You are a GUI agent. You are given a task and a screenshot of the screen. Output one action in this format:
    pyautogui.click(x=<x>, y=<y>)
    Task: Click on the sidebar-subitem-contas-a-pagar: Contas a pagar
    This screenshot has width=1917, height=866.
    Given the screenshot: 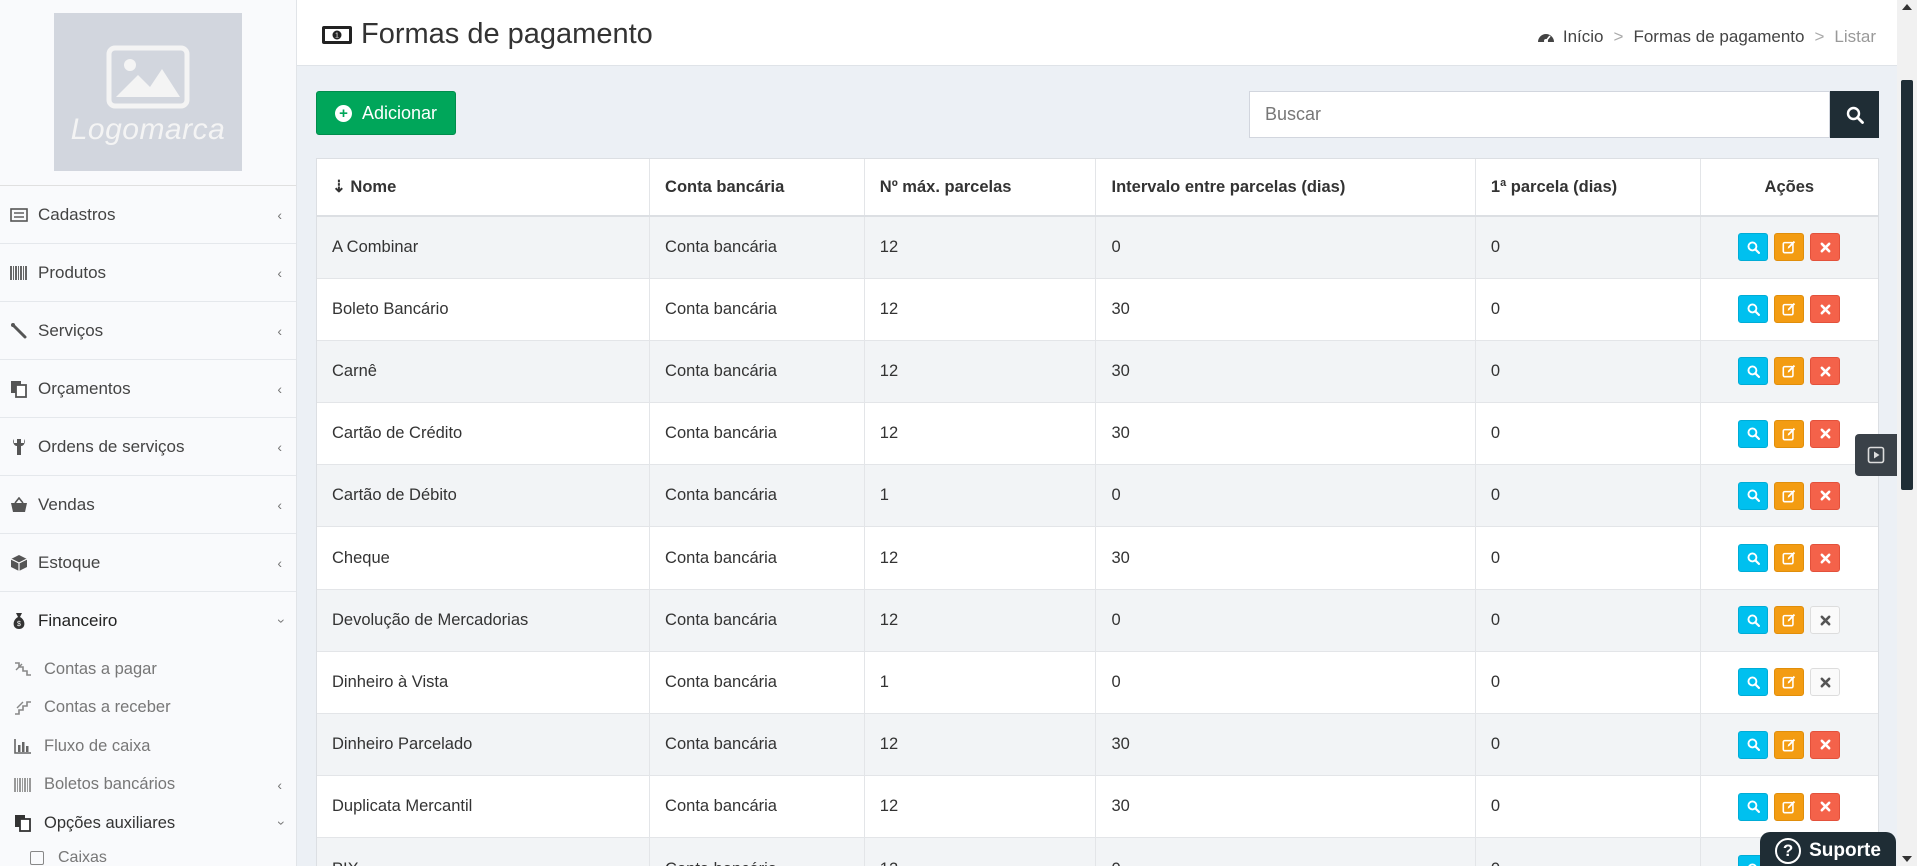 What is the action you would take?
    pyautogui.click(x=148, y=669)
    